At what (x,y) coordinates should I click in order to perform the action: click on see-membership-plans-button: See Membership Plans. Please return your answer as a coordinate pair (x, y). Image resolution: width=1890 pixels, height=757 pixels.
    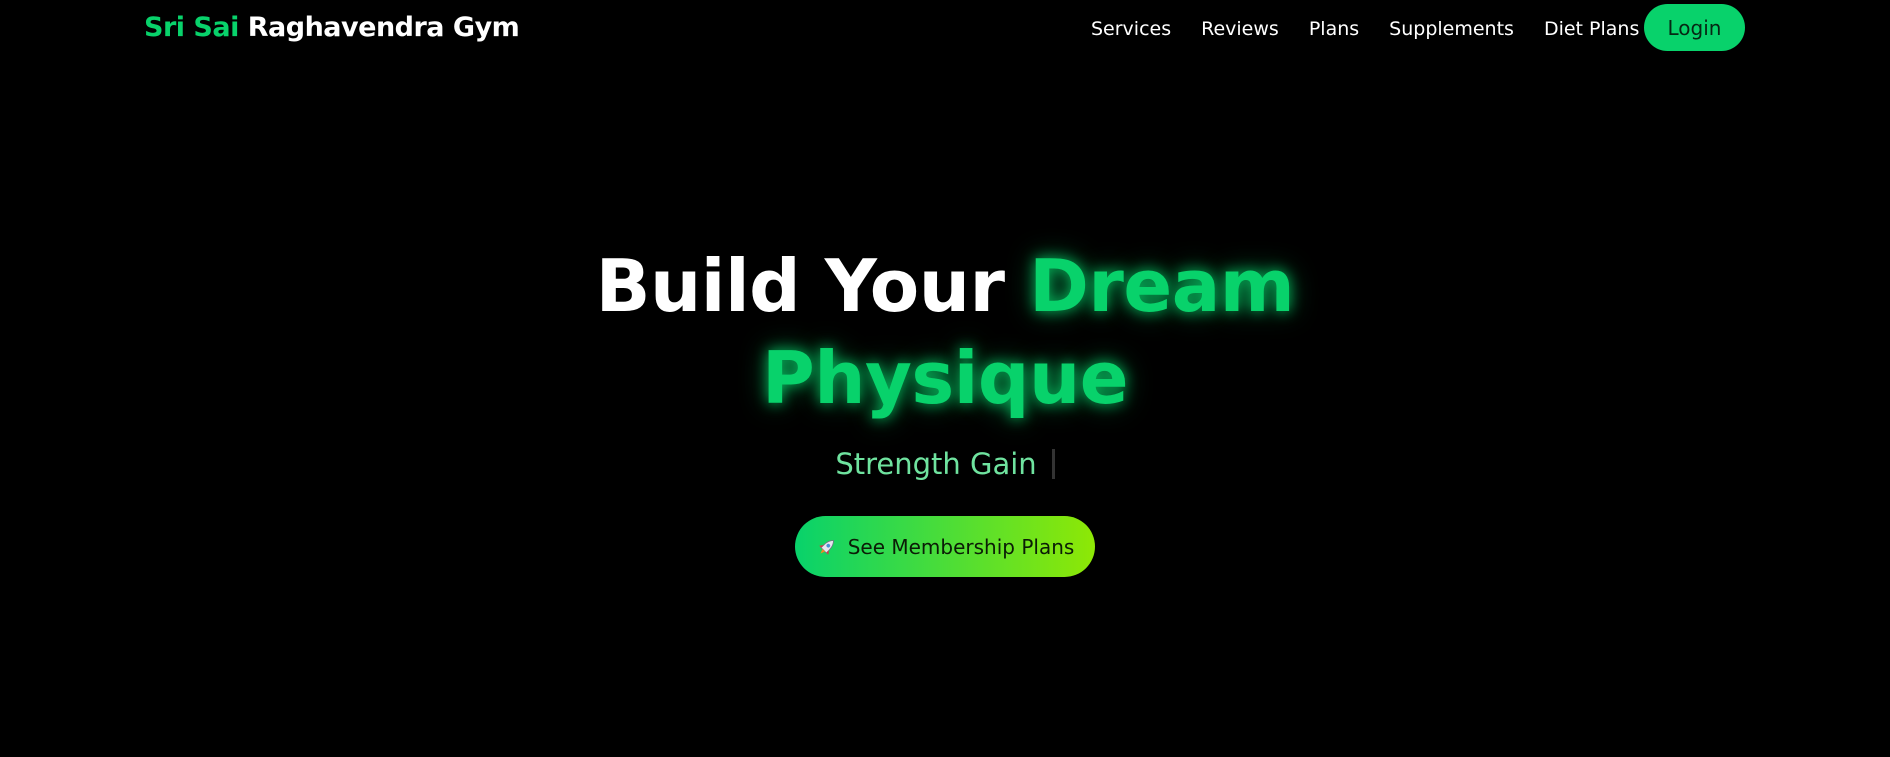
    Looking at the image, I should click on (945, 546).